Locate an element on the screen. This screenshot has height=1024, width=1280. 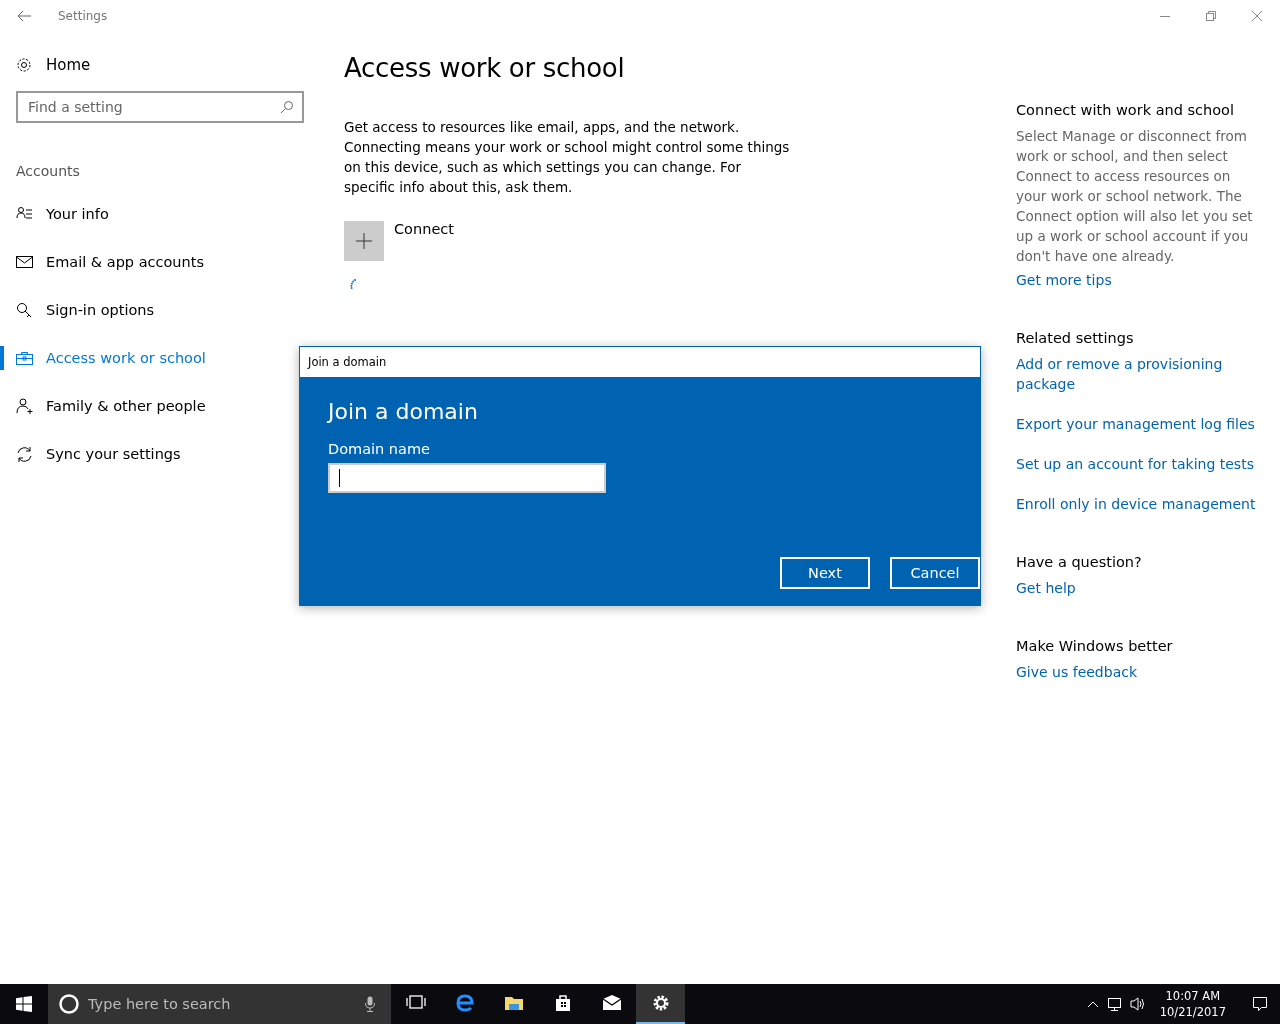
nav-item: Your info is located at coordinates (145, 214).